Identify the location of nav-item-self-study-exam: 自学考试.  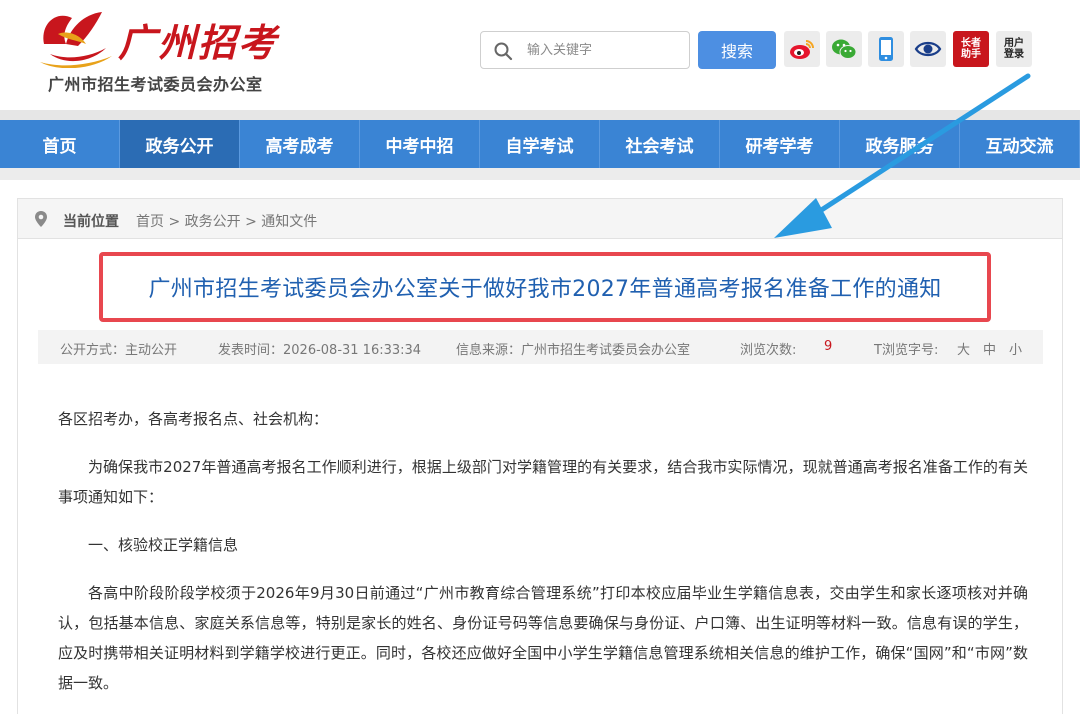
(540, 144).